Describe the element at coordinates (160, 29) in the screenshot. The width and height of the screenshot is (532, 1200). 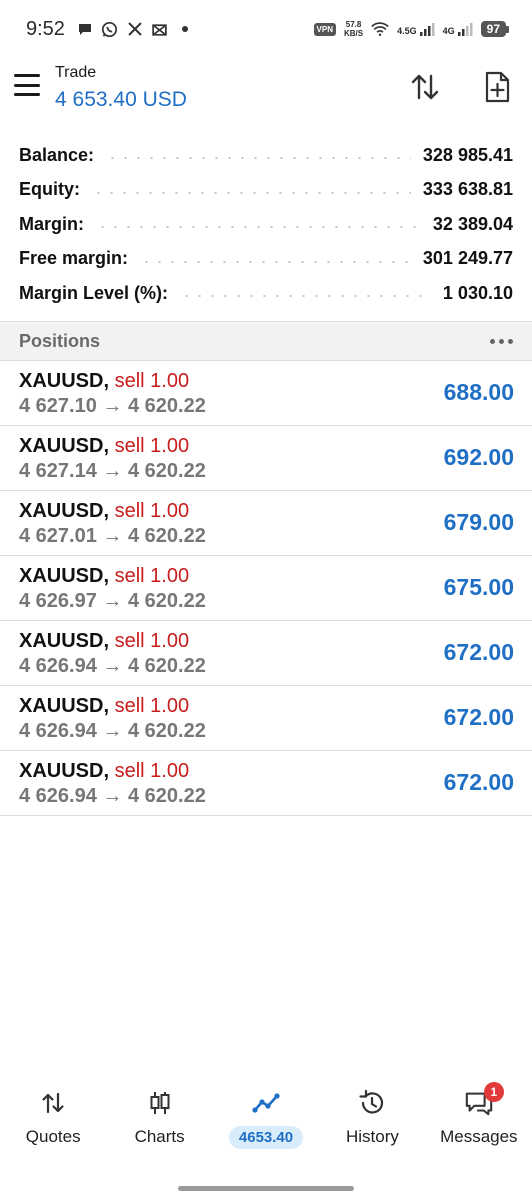
I see `capcut-icon` at that location.